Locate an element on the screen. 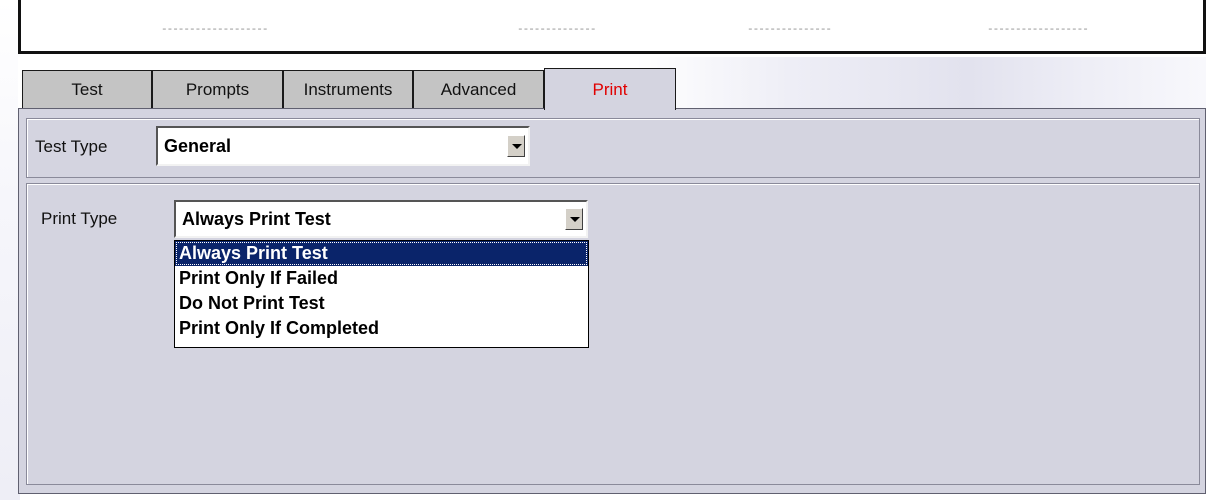 The image size is (1212, 500). option-do-not-print-test: Do Not Print Test is located at coordinates (381, 303).